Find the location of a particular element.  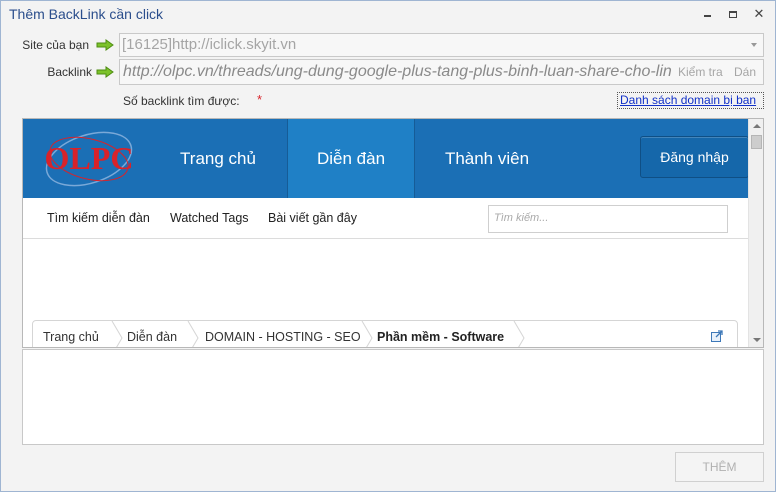

nav-members: Thành viên is located at coordinates (487, 158).